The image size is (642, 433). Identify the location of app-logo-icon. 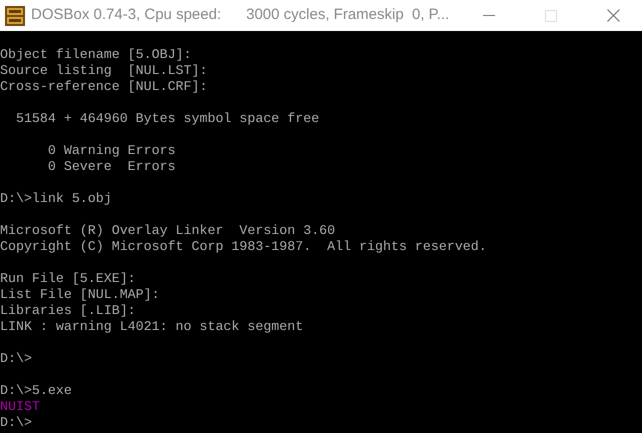
(15, 16).